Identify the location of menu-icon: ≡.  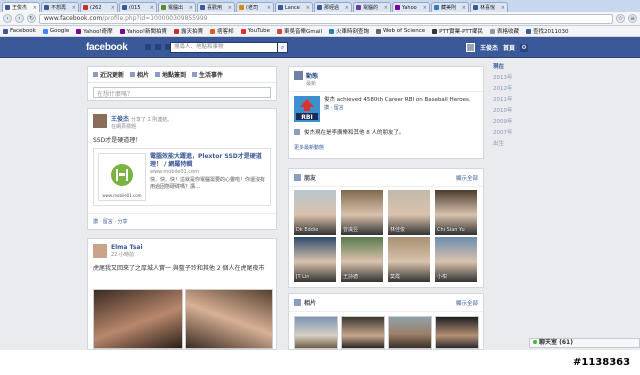
(632, 18).